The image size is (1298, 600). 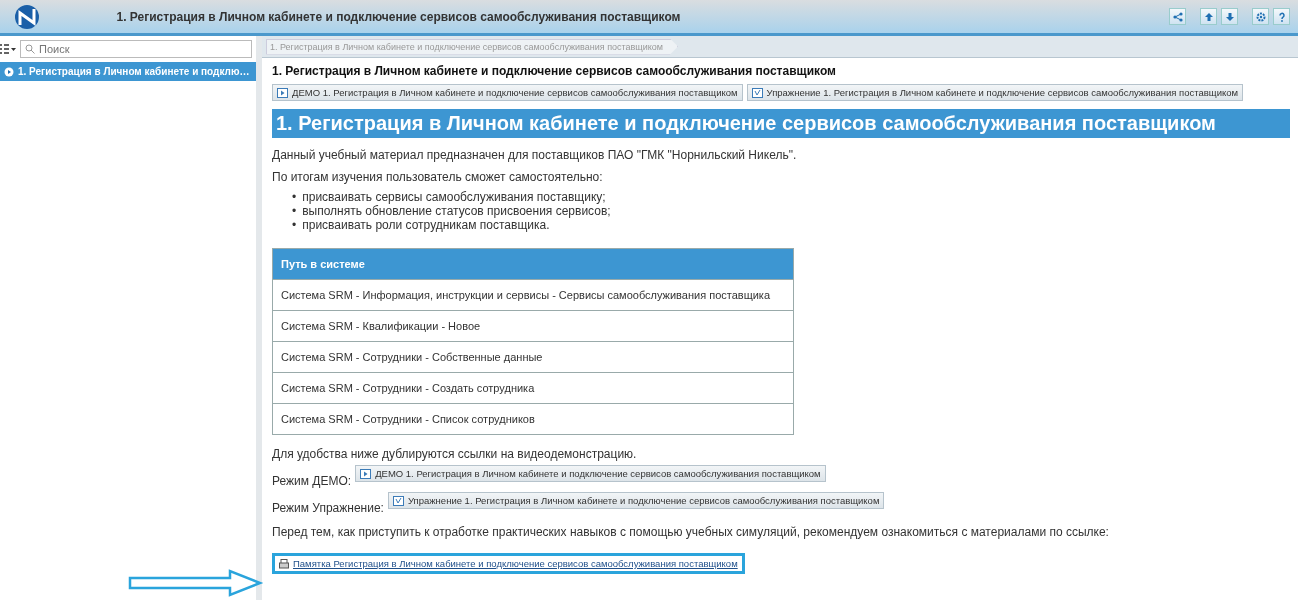 I want to click on table-cell: Система SRM - Квалификации - Новое, so click(x=533, y=325).